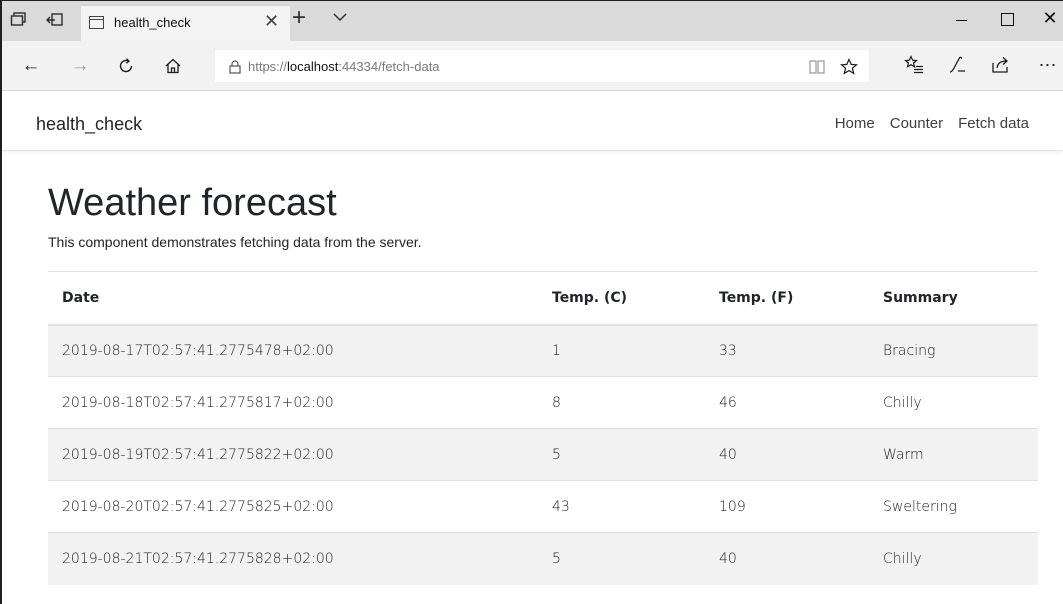 The width and height of the screenshot is (1063, 604). What do you see at coordinates (532, 121) in the screenshot?
I see `app-header: health_check Home Counter Fetch data` at bounding box center [532, 121].